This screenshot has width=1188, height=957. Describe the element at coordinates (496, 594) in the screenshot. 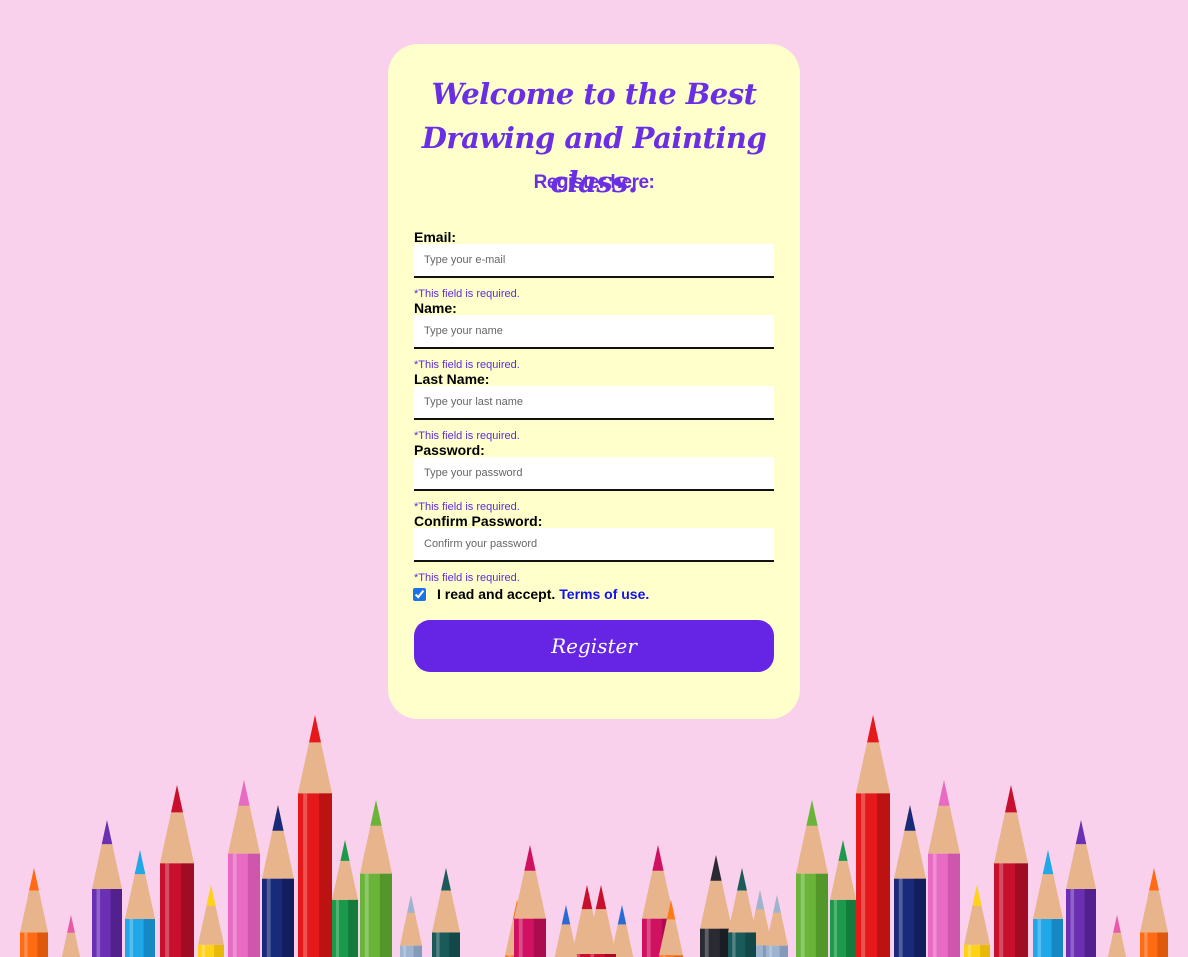

I see `terms-text: I read and accept.` at that location.